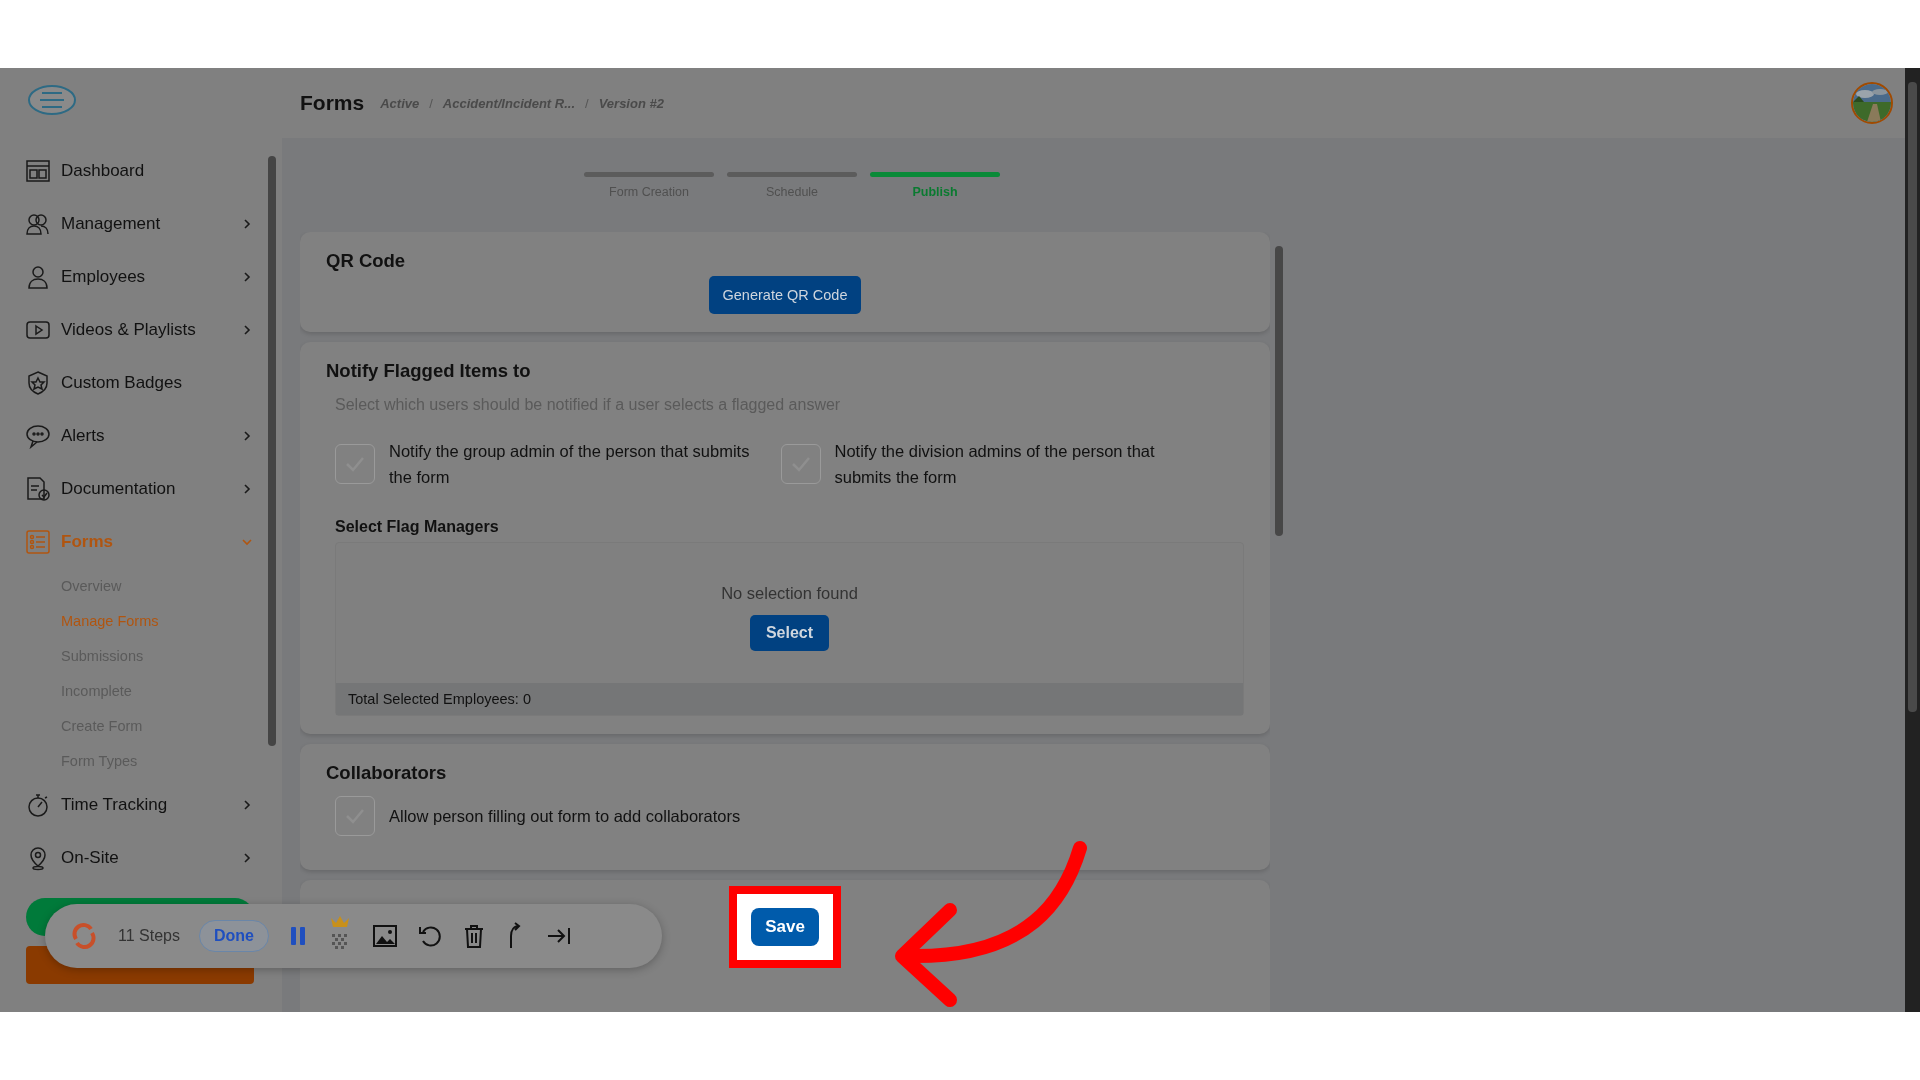 This screenshot has height=1080, width=1920. What do you see at coordinates (1872, 103) in the screenshot?
I see `avatar` at bounding box center [1872, 103].